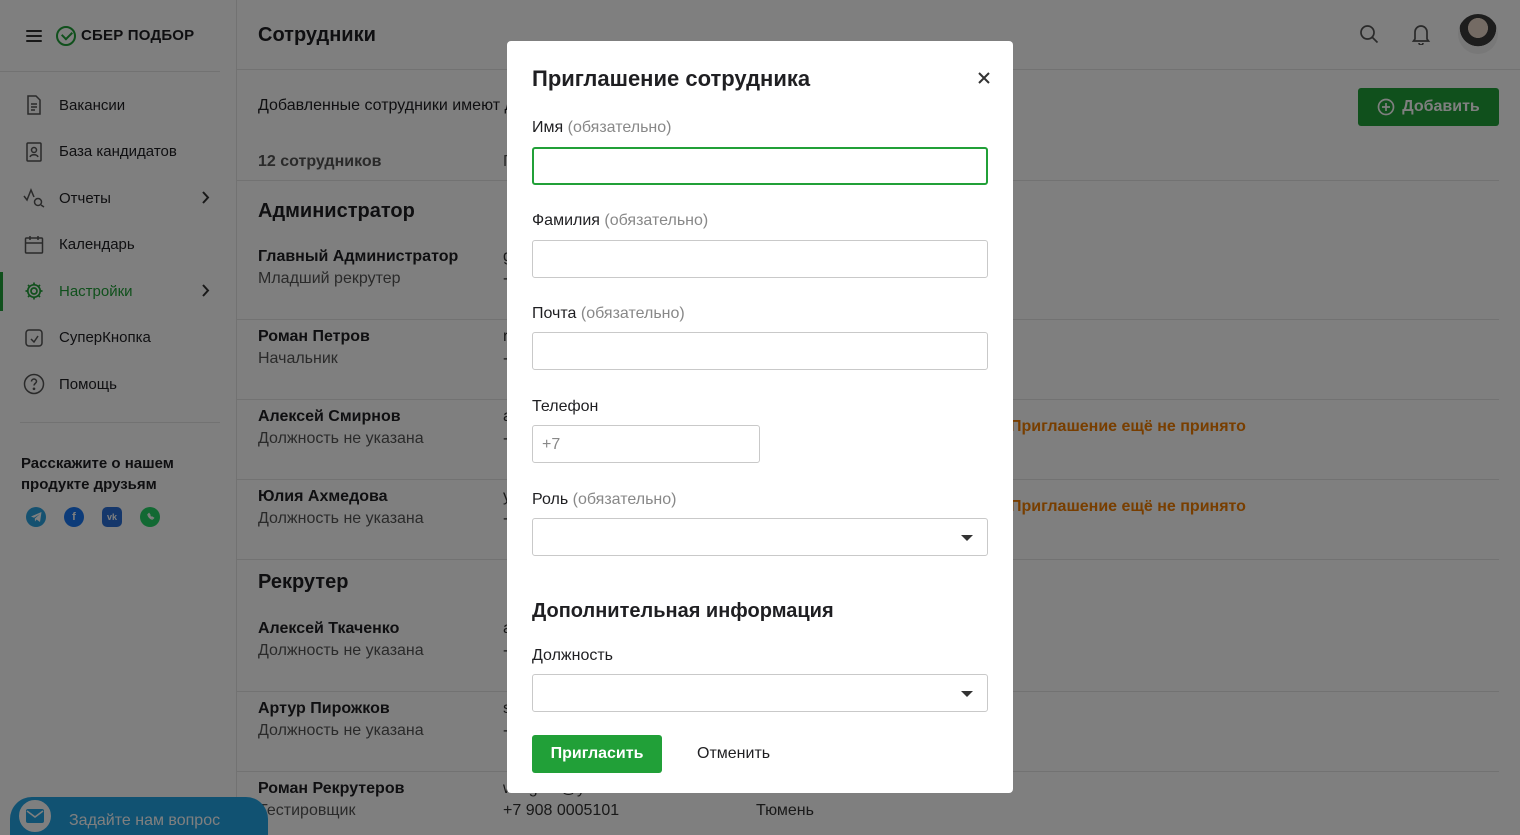  Describe the element at coordinates (760, 351) in the screenshot. I see `email-input` at that location.